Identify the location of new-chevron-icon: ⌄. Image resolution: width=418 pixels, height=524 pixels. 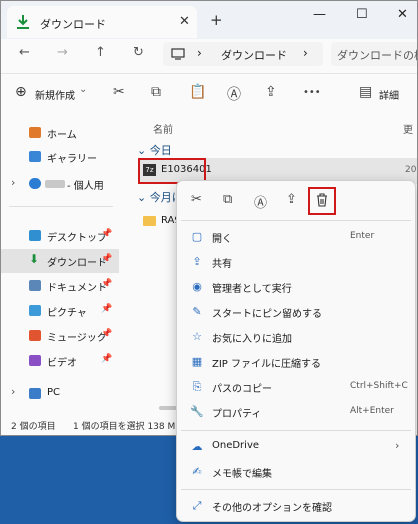
(83, 89).